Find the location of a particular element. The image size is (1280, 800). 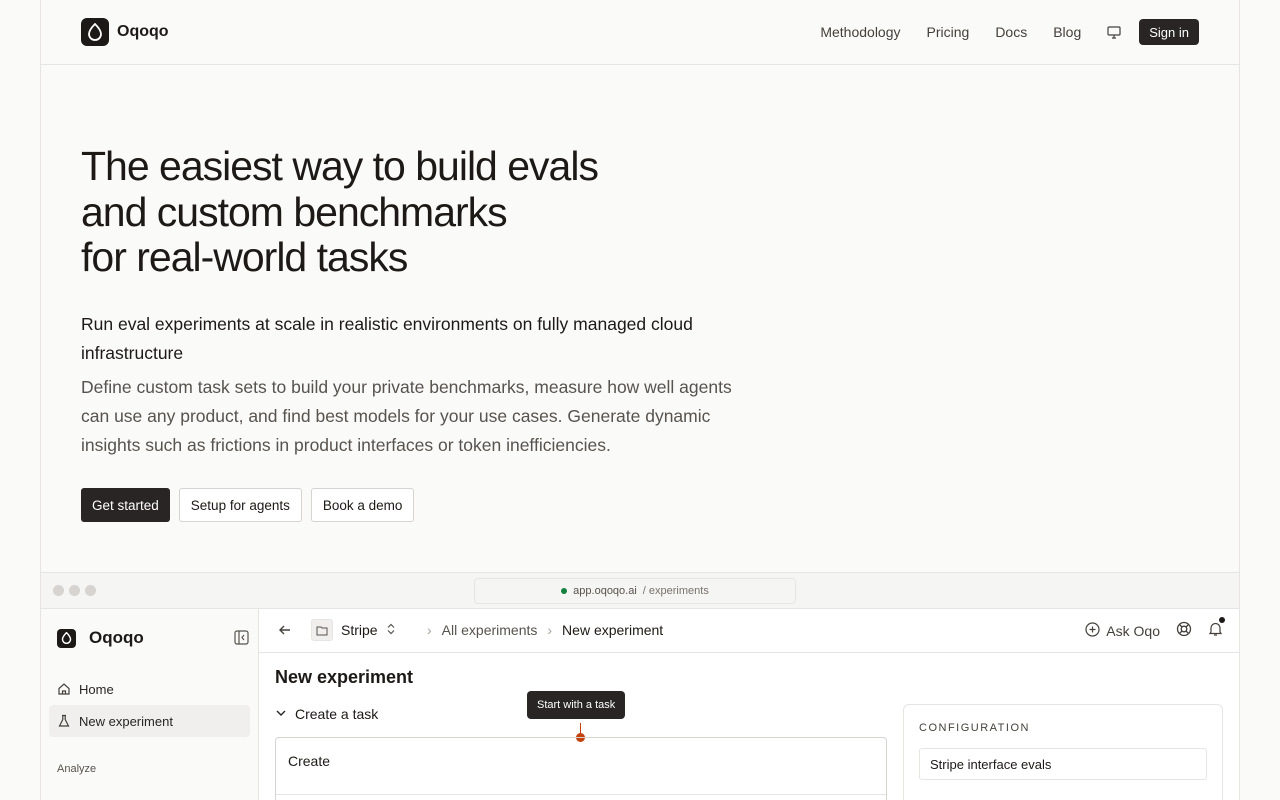

url-bar: app.oqoqo.ai / experiments is located at coordinates (635, 591).